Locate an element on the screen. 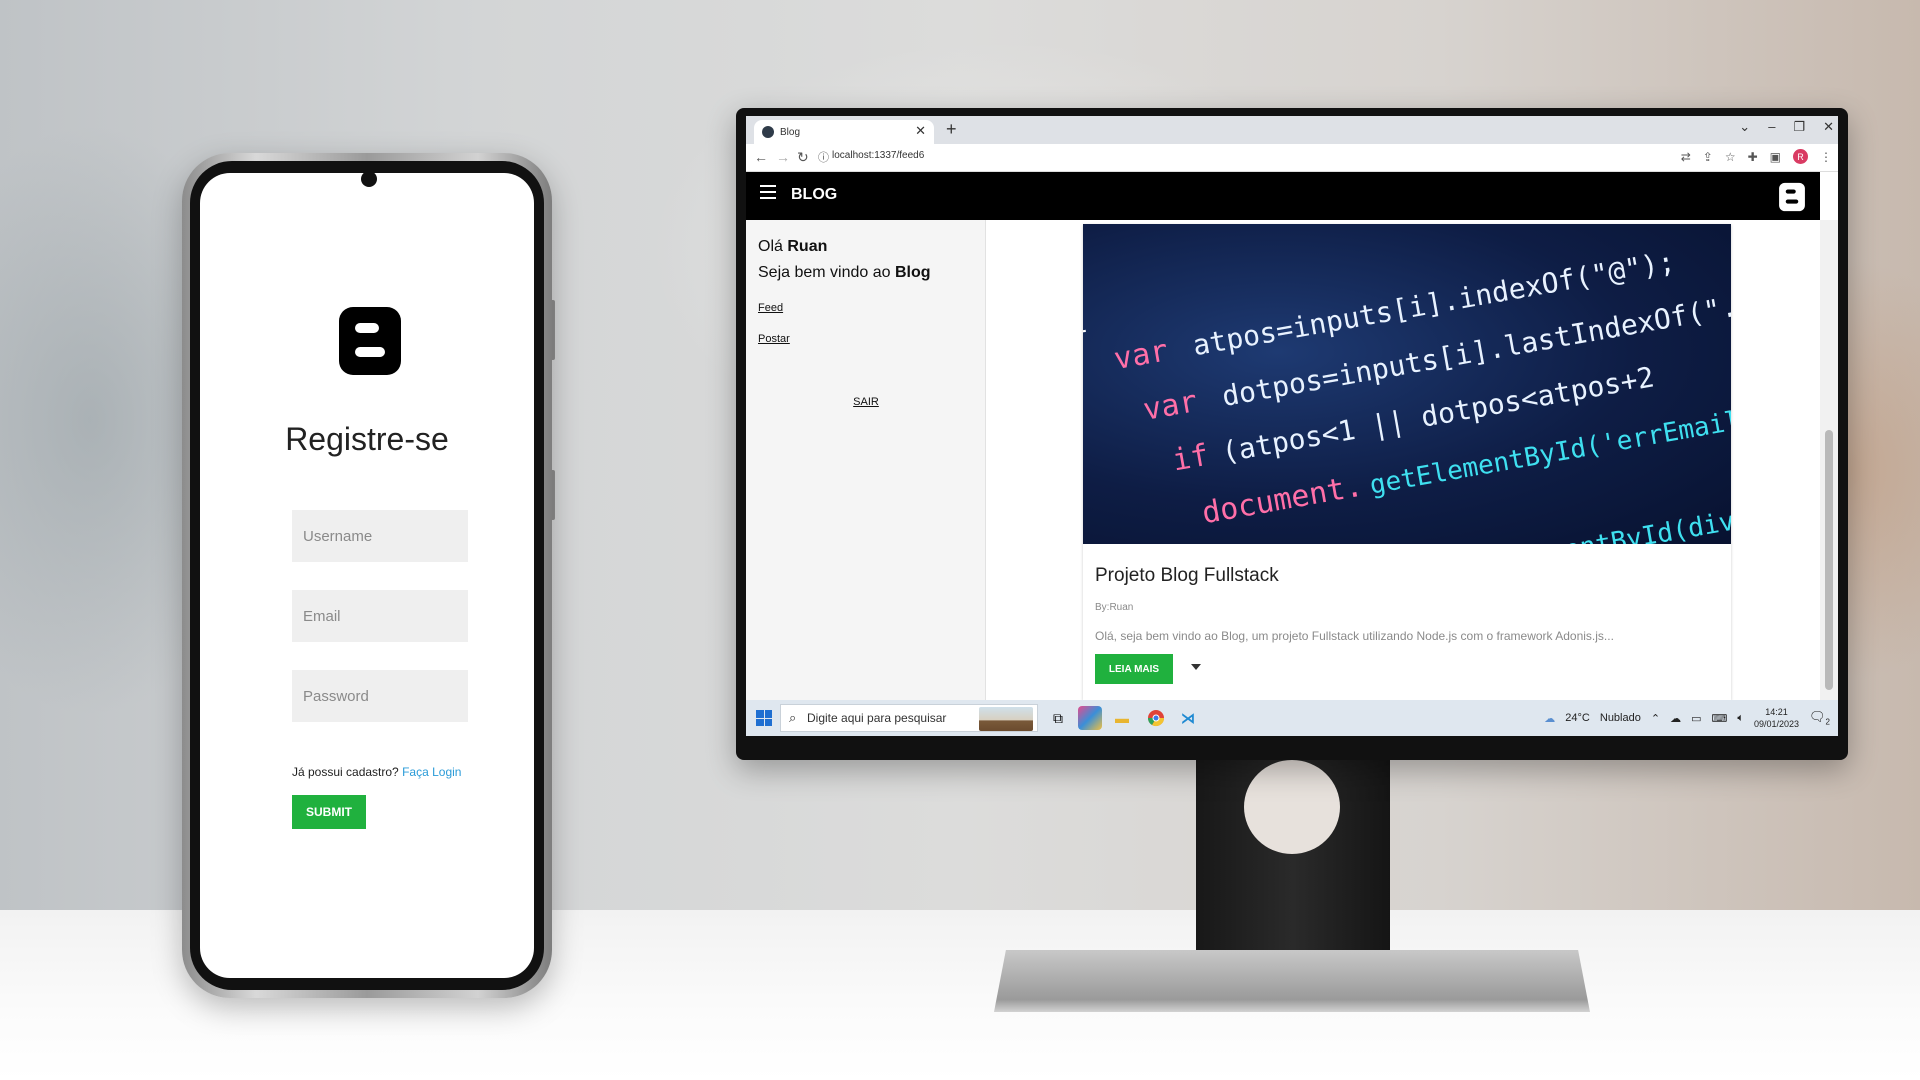  menu-kebab-icon: ⋮ is located at coordinates (1826, 157).